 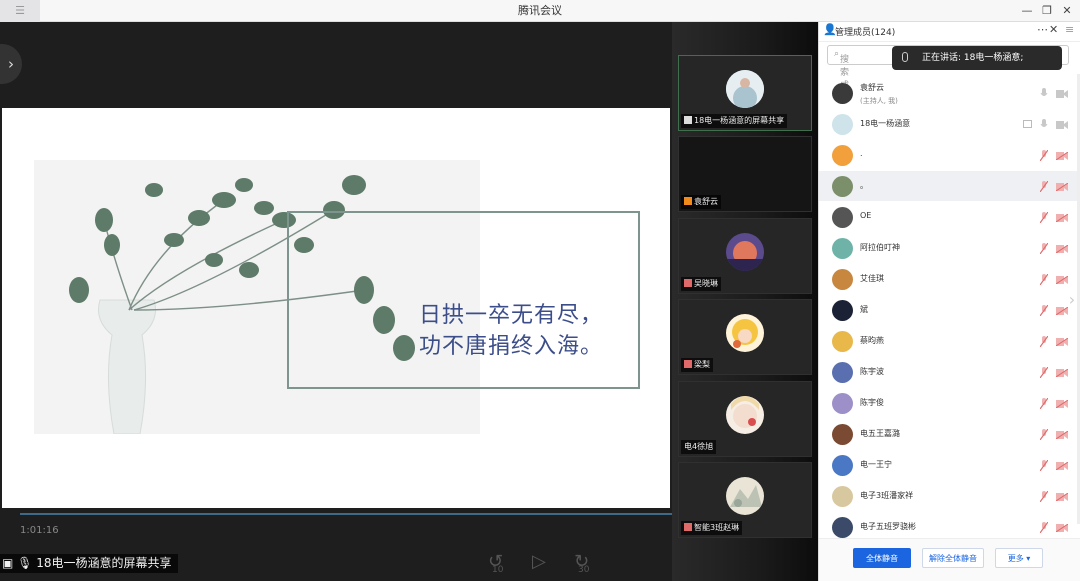 What do you see at coordinates (1053, 29) in the screenshot?
I see `close-panel-icon: ✕` at bounding box center [1053, 29].